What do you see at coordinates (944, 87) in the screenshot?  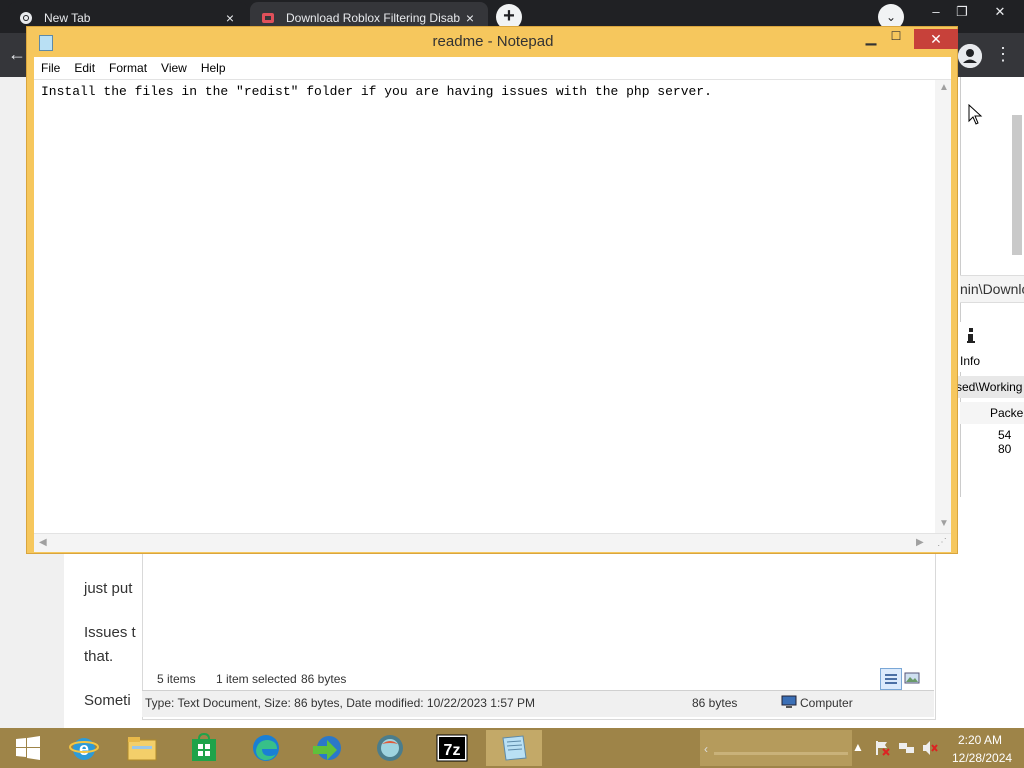 I see `scroll-up-icon: ▲` at bounding box center [944, 87].